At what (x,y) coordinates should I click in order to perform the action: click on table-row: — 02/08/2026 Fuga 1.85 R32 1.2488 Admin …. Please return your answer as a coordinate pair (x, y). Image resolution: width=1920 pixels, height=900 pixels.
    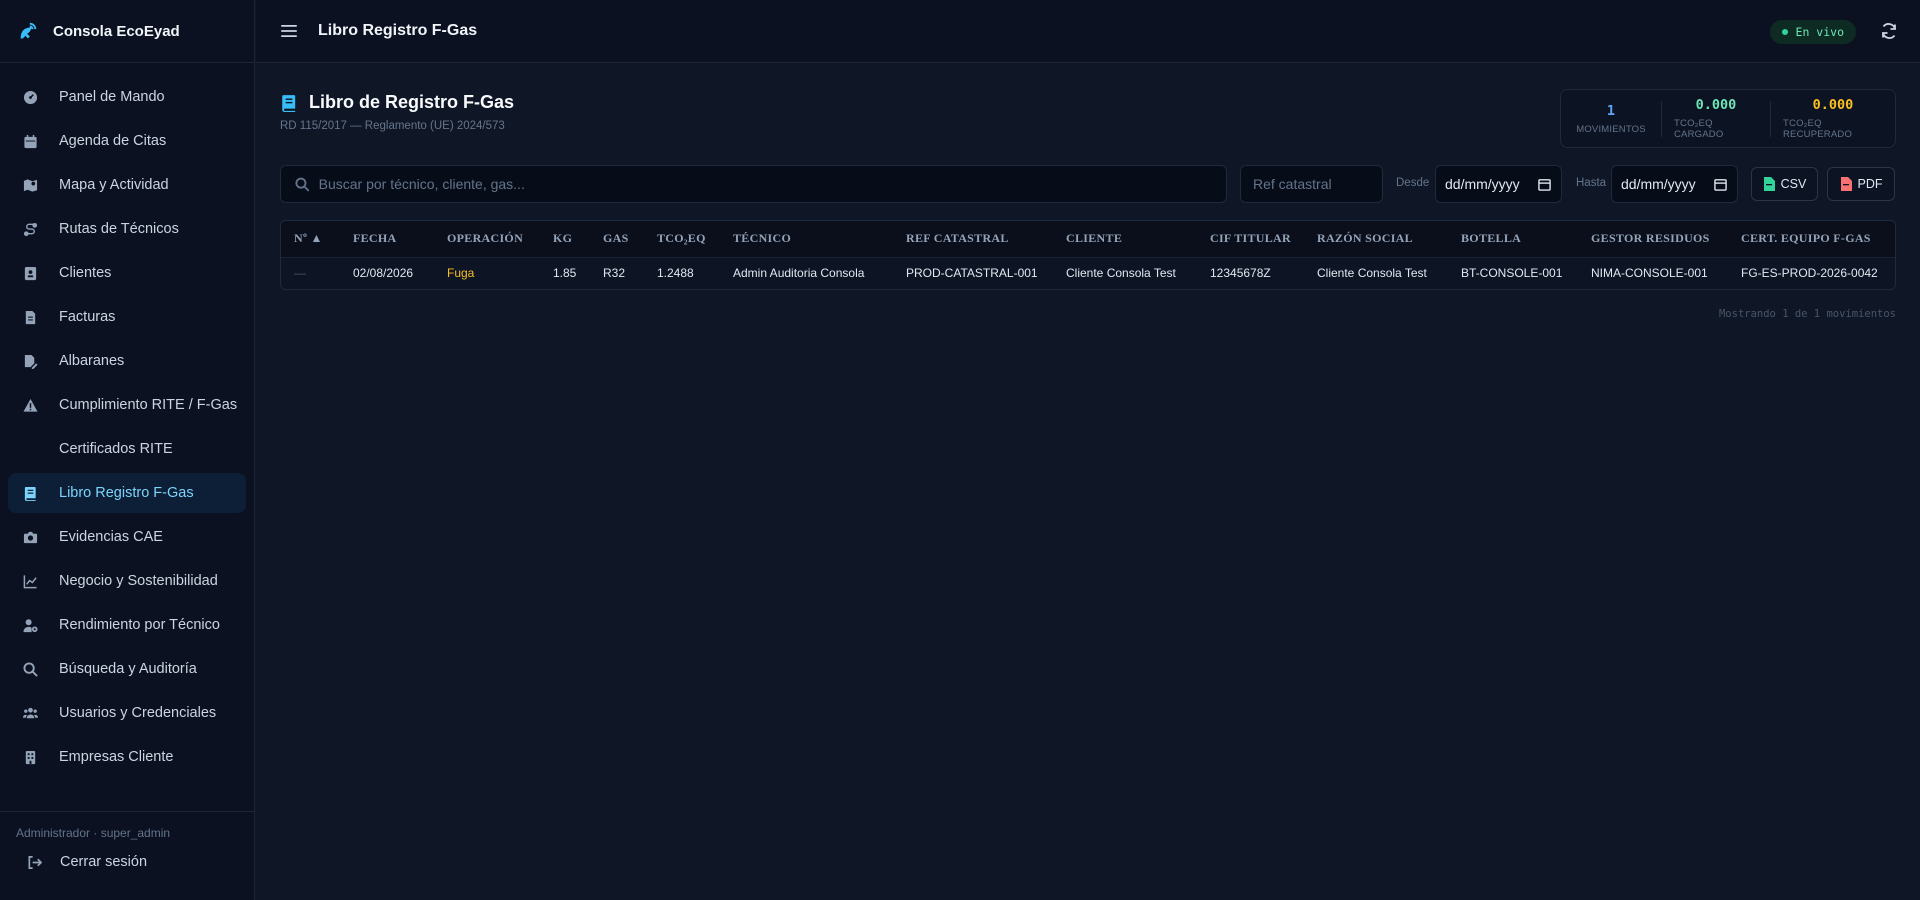
    Looking at the image, I should click on (1088, 272).